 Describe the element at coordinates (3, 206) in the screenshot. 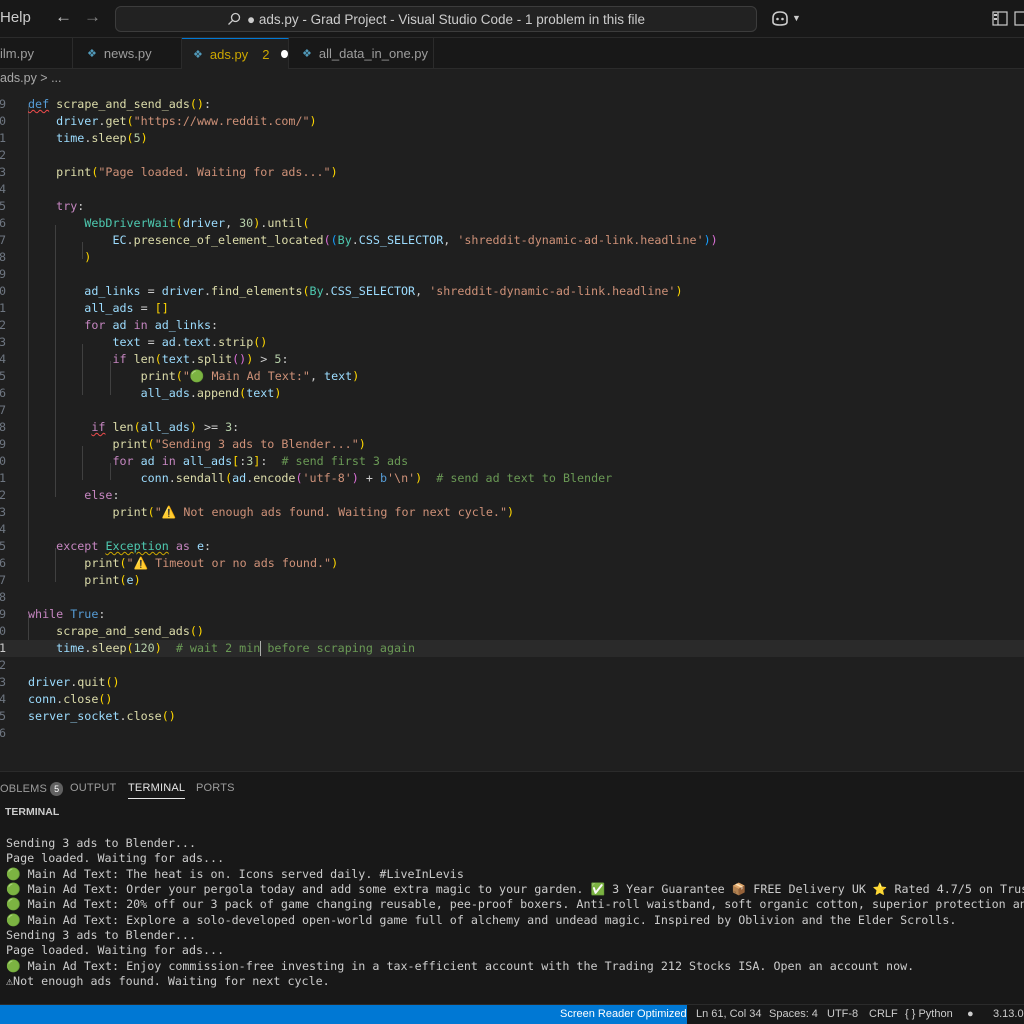

I see `line-number: 5` at that location.